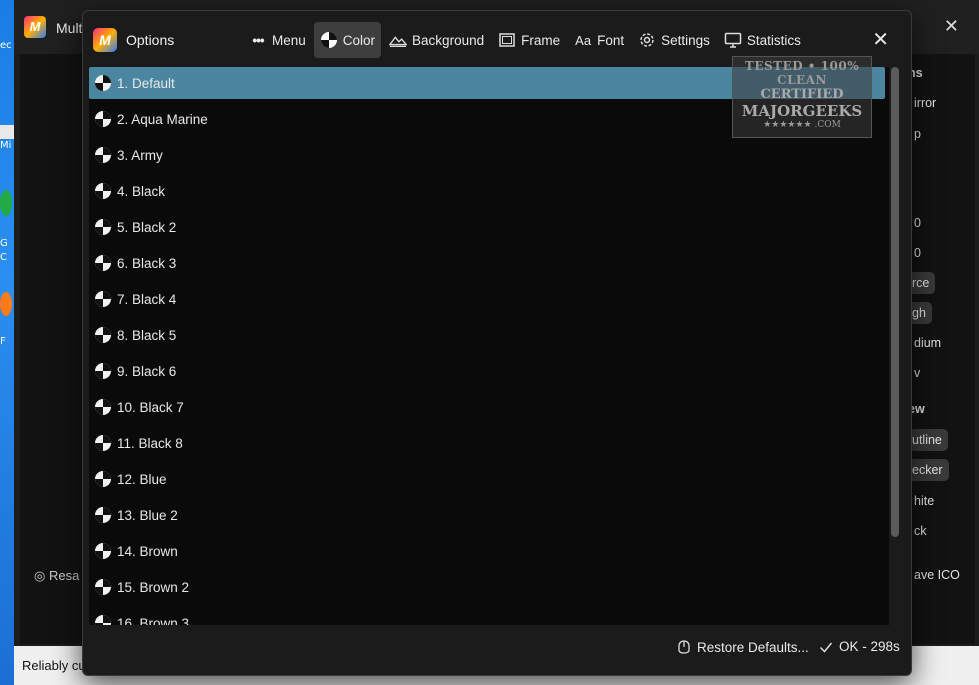  Describe the element at coordinates (920, 531) in the screenshot. I see `option-label: ck` at that location.